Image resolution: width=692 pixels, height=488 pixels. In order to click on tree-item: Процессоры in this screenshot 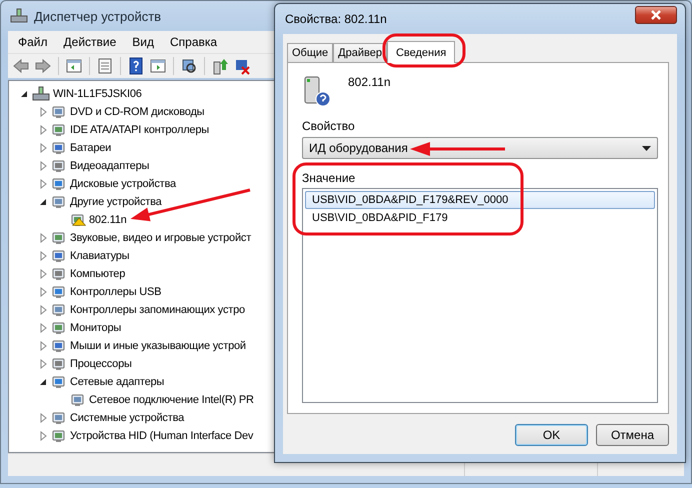, I will do `click(101, 364)`.